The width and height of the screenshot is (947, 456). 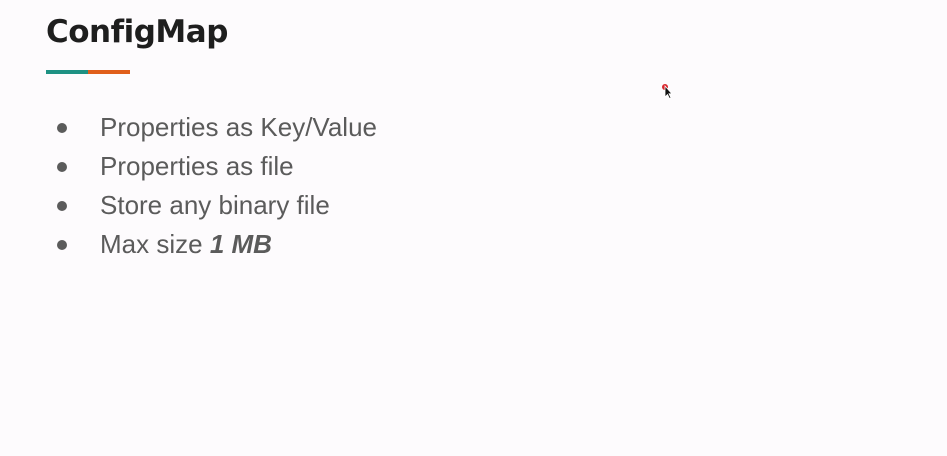 What do you see at coordinates (109, 72) in the screenshot?
I see `underline-orange-segment` at bounding box center [109, 72].